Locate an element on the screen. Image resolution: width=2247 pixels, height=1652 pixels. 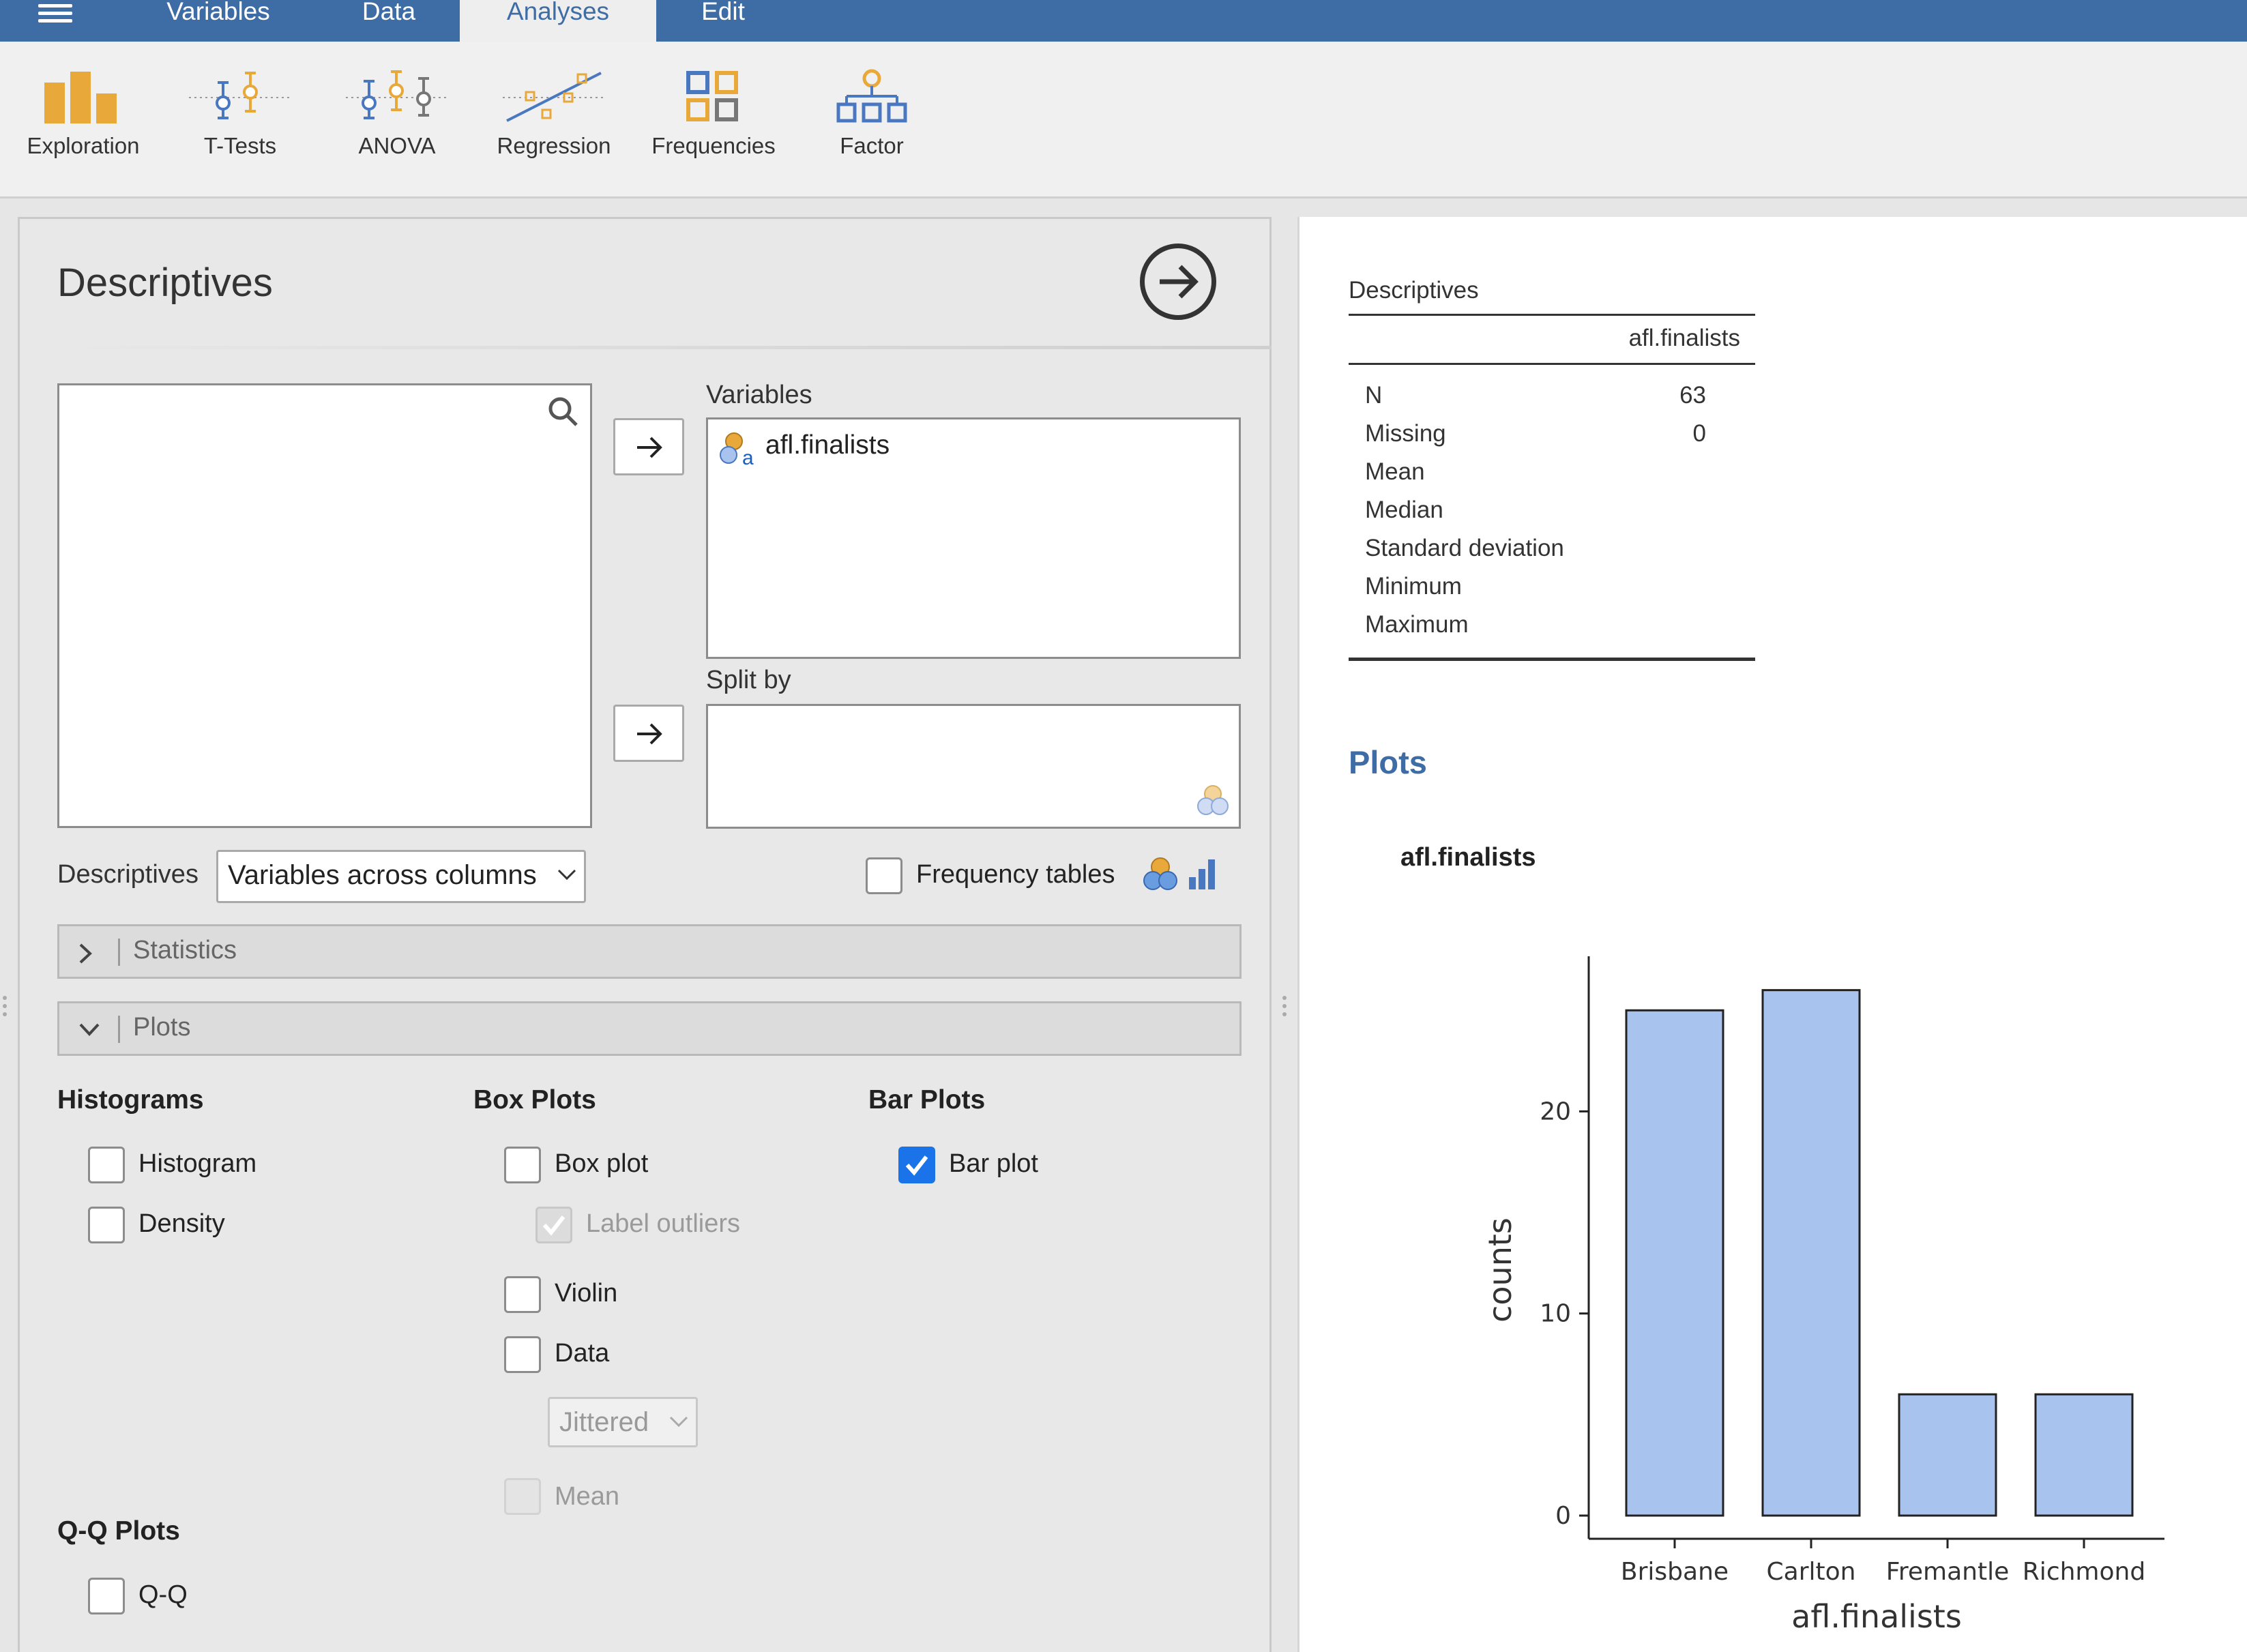
nominal-variable-hint-icon is located at coordinates (1213, 800).